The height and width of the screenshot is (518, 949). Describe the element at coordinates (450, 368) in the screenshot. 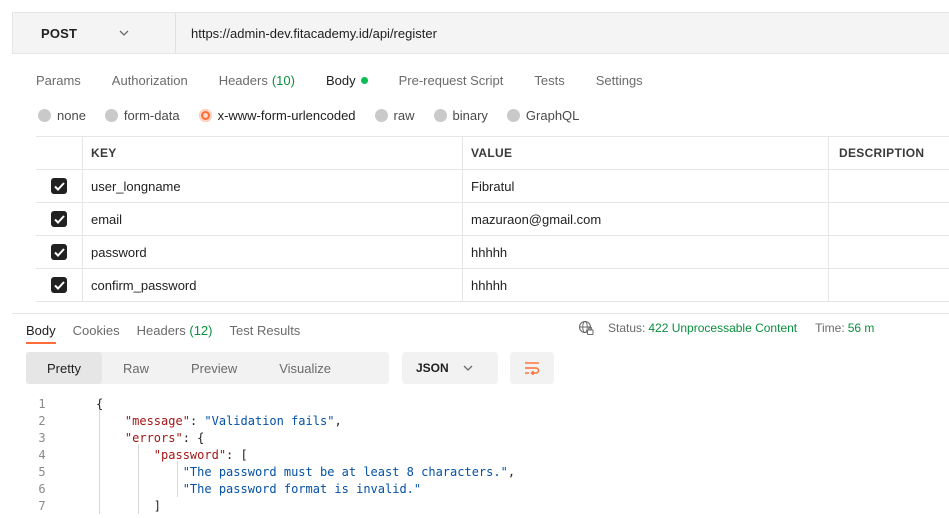

I see `format-select: JSON` at that location.